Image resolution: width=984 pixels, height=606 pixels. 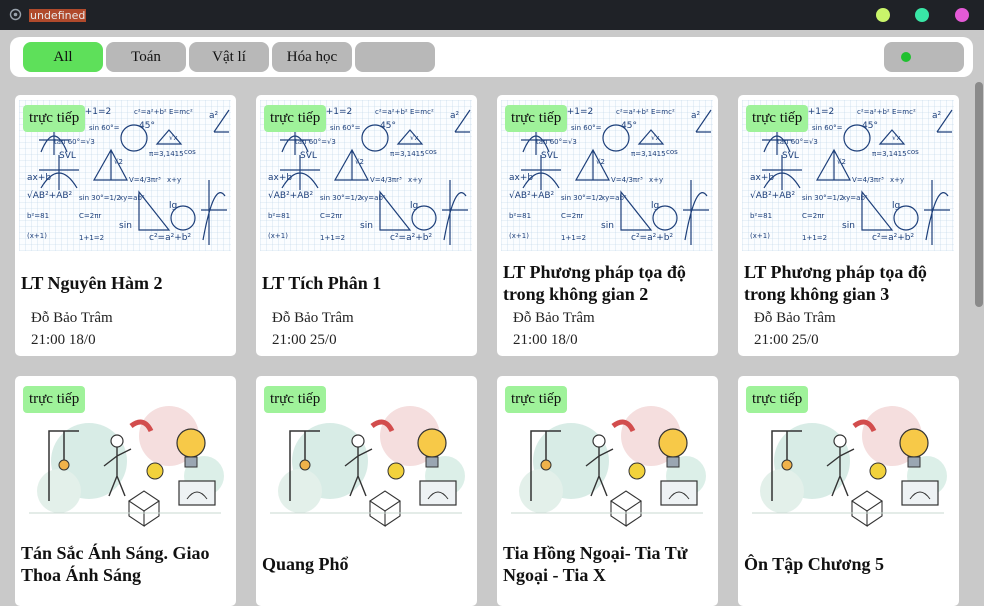 What do you see at coordinates (848, 491) in the screenshot?
I see `course-card: trực tiếp Ôn Tập Chương 5` at bounding box center [848, 491].